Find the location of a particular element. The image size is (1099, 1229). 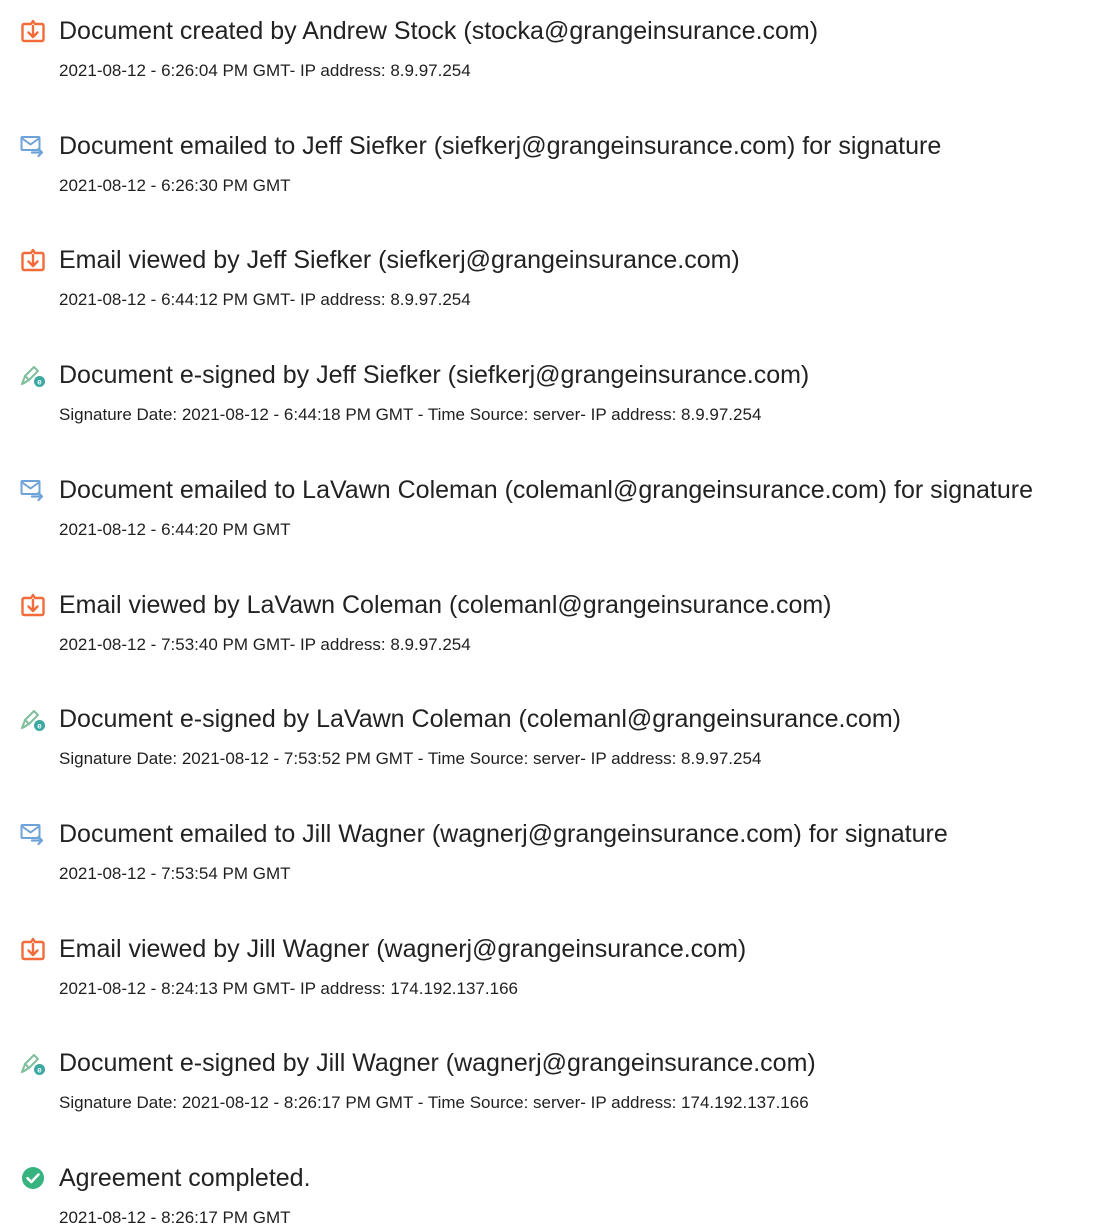

document-created-icon is located at coordinates (33, 31).